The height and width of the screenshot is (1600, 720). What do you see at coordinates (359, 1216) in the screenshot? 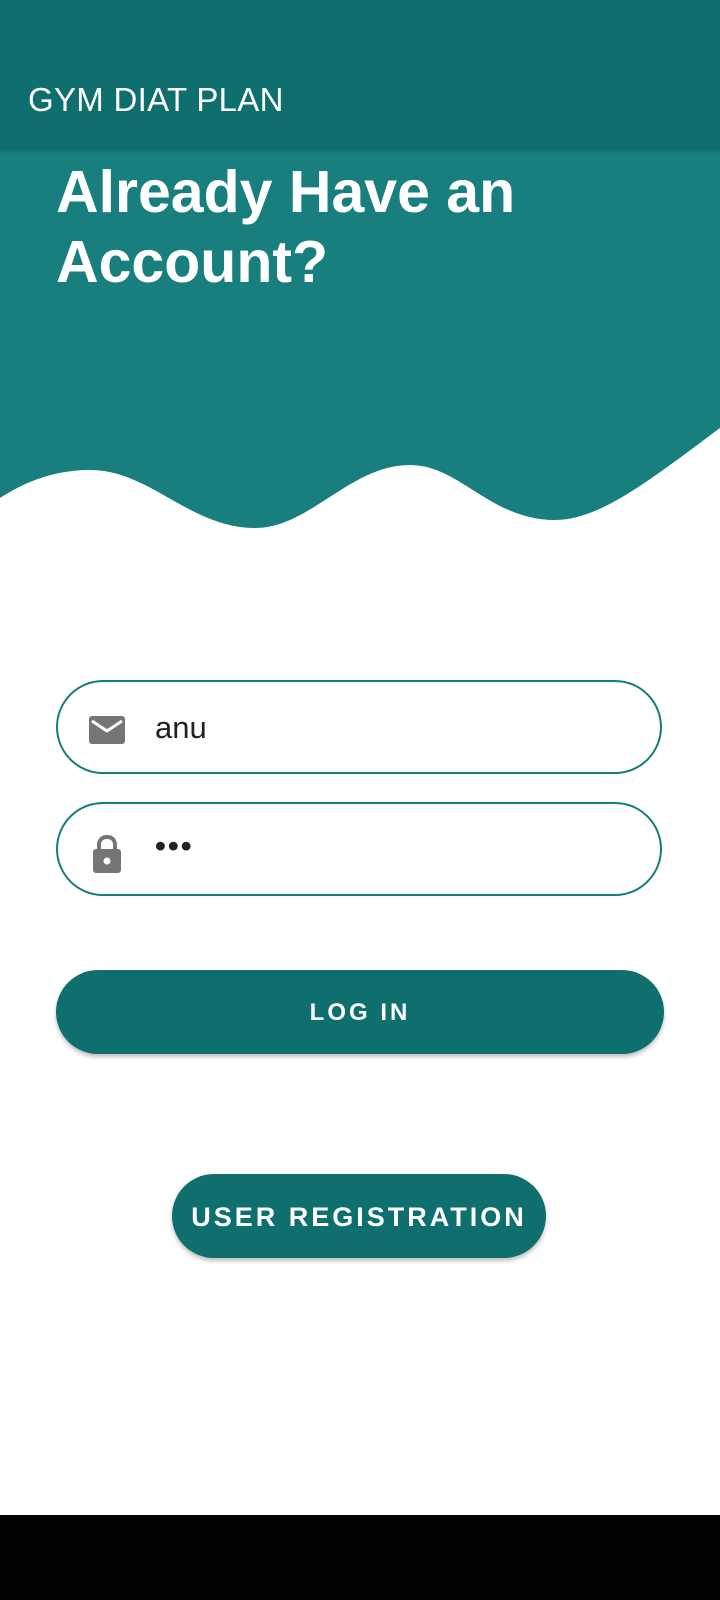
I see `user-registration-button: USER REGISTRATION` at bounding box center [359, 1216].